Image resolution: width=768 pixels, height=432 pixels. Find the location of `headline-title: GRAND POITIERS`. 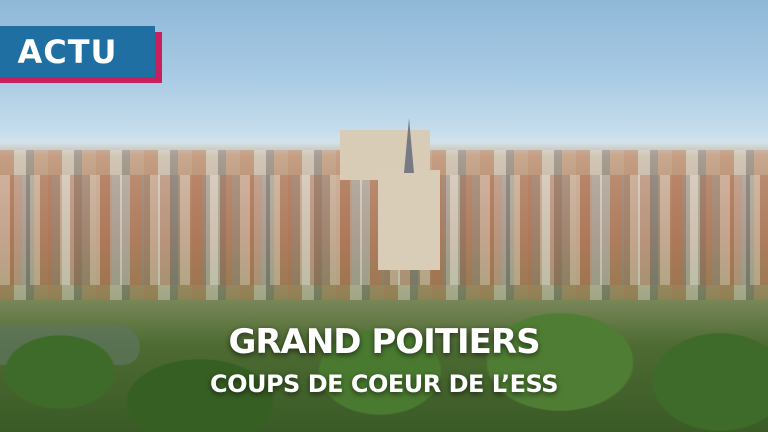

headline-title: GRAND POITIERS is located at coordinates (384, 342).